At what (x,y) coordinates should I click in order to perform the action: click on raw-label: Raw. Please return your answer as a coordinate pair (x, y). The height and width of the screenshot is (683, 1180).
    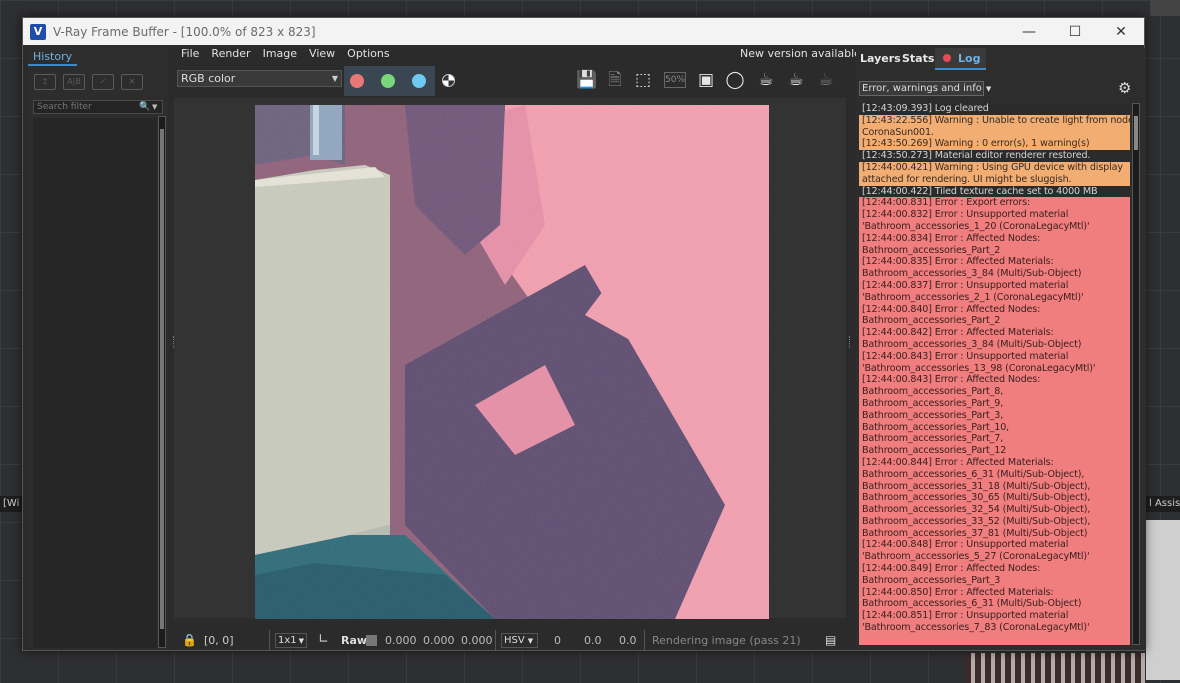
    Looking at the image, I should click on (354, 640).